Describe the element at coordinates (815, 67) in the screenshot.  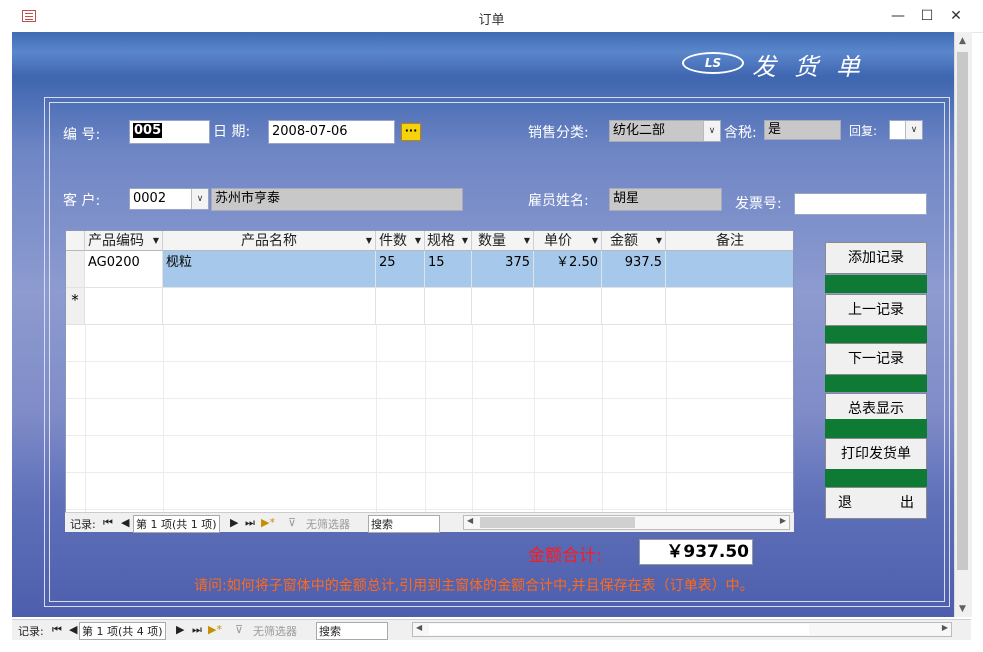
I see `form-heading: 发货单` at that location.